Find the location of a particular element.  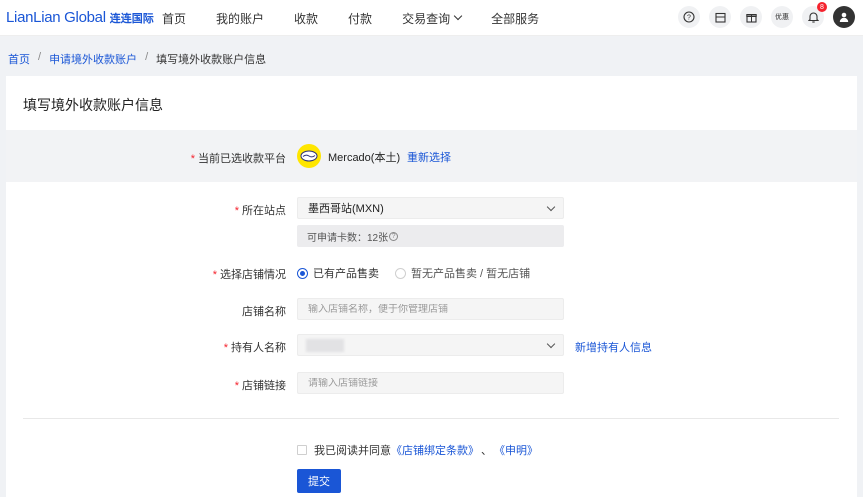

breadcrumb-apply-account: 申请境外收款账户 is located at coordinates (93, 59).